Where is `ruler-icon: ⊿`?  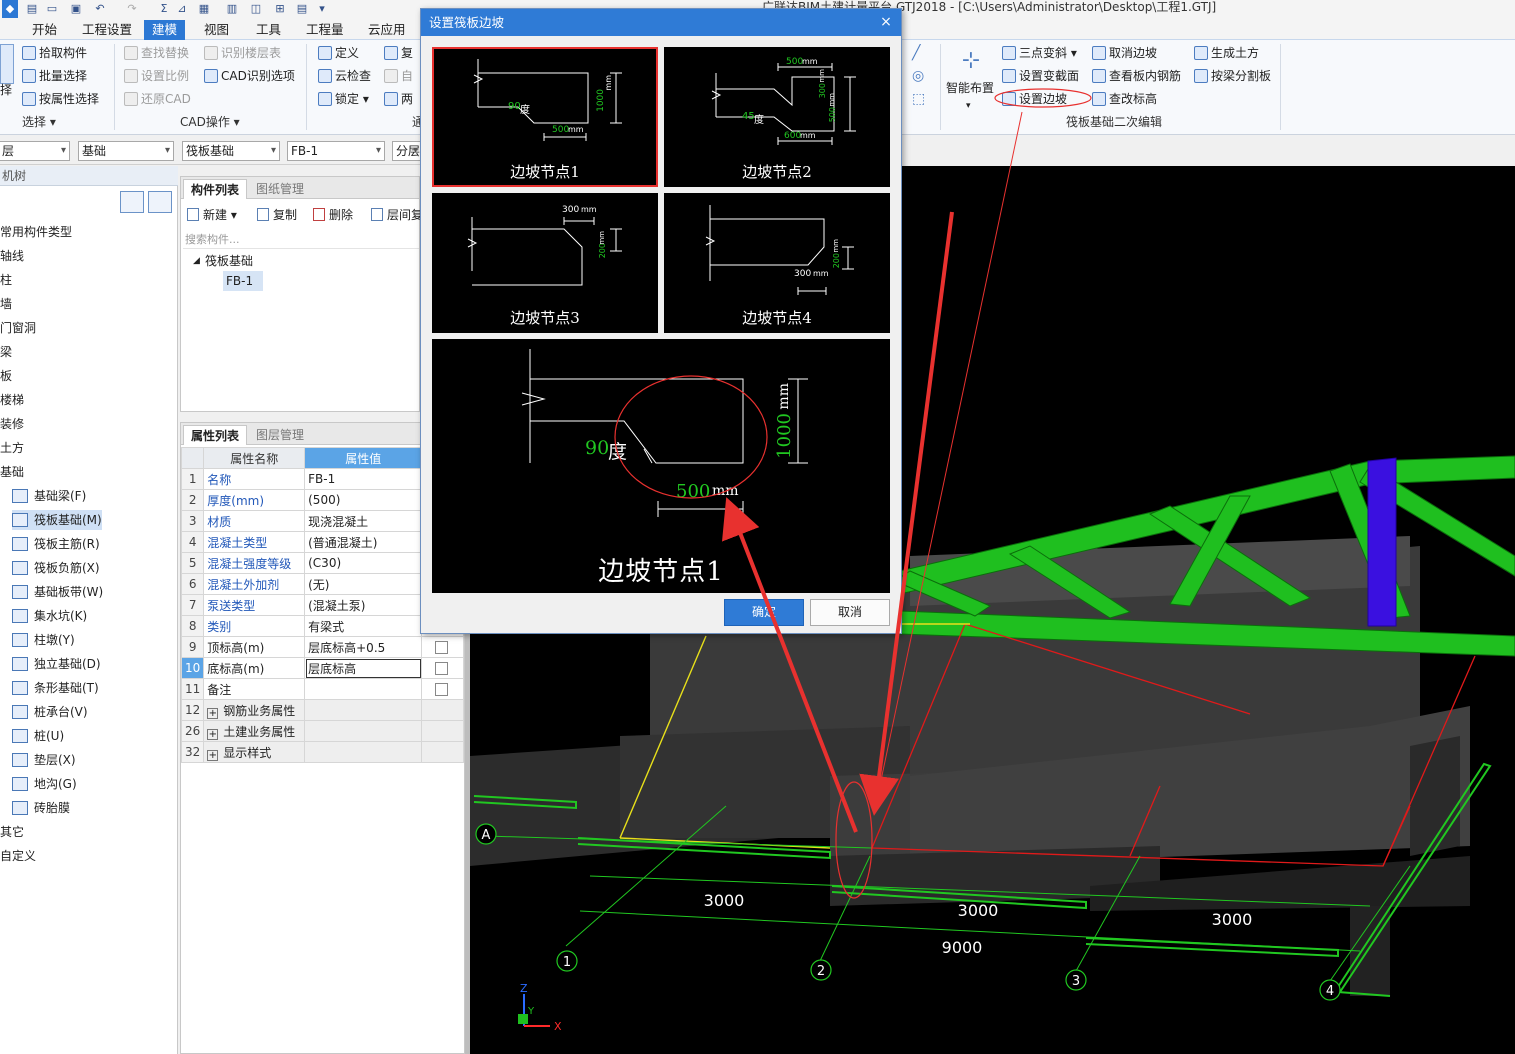 ruler-icon: ⊿ is located at coordinates (182, 9).